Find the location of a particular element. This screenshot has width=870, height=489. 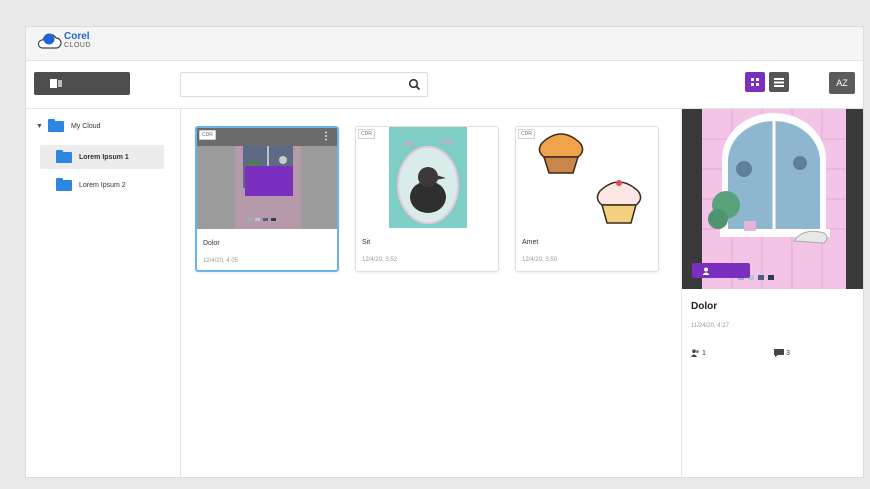

expand-caret-icon: ▼ is located at coordinates (39, 126).